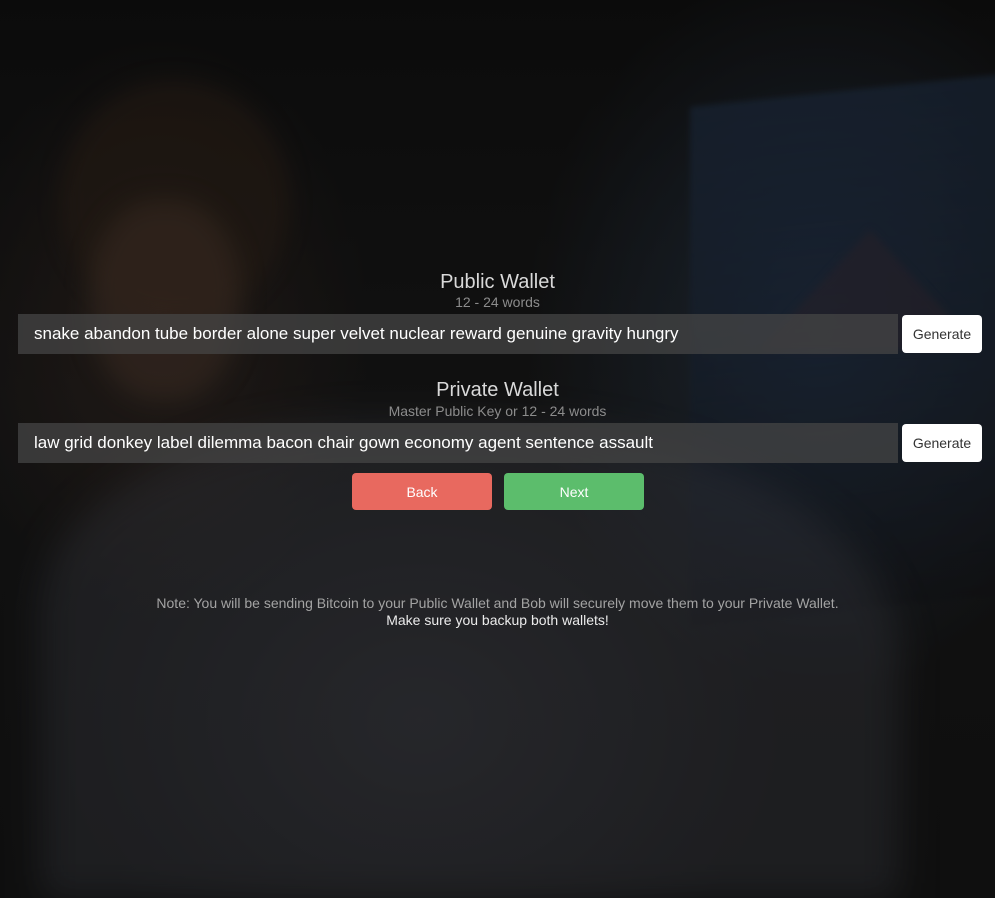  I want to click on public-wallet-subtitle: 12 - 24 words, so click(497, 302).